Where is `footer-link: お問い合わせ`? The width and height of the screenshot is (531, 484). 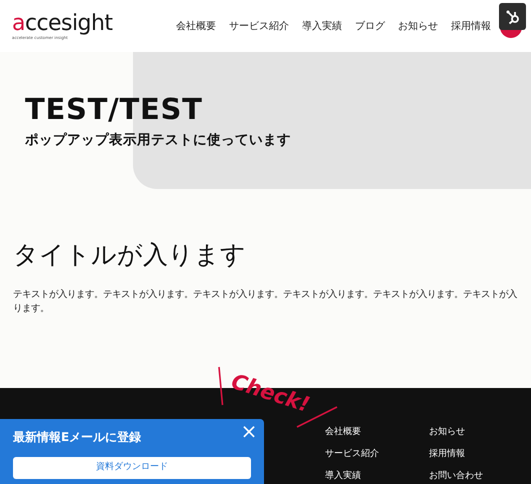
footer-link: お問い合わせ is located at coordinates (456, 476).